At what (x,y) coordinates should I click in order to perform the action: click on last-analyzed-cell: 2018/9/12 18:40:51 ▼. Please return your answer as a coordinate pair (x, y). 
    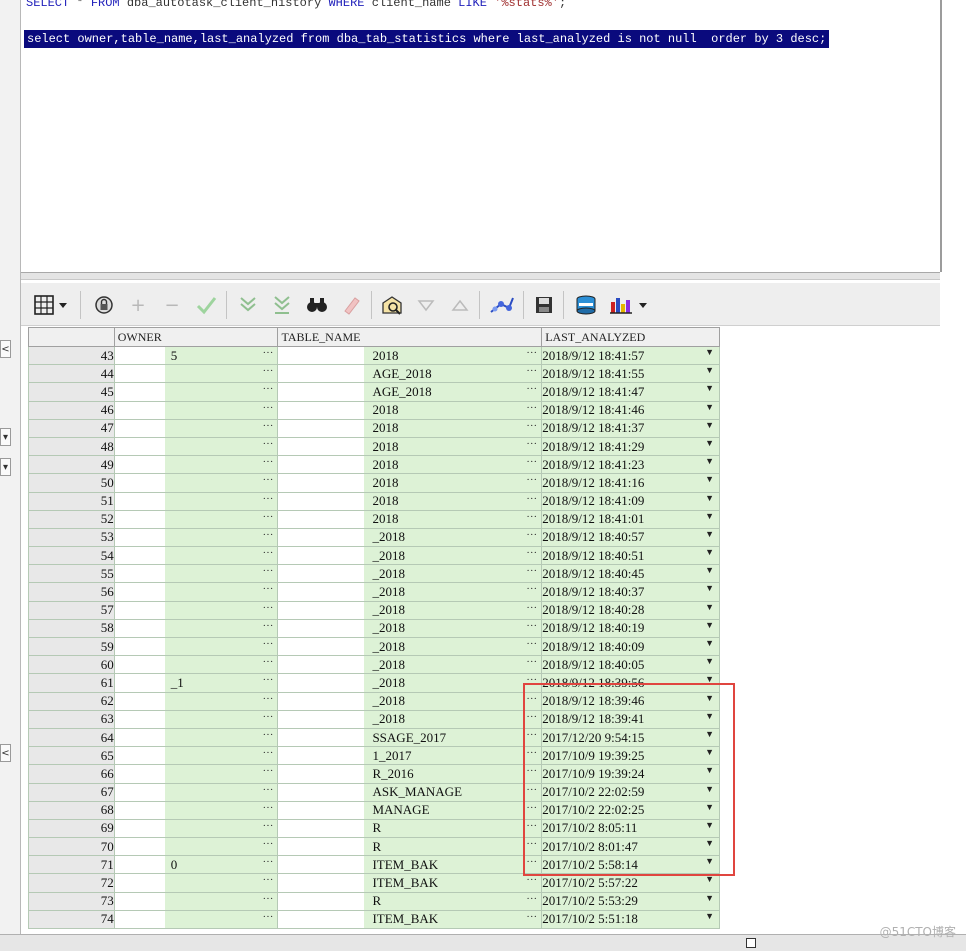
    Looking at the image, I should click on (630, 556).